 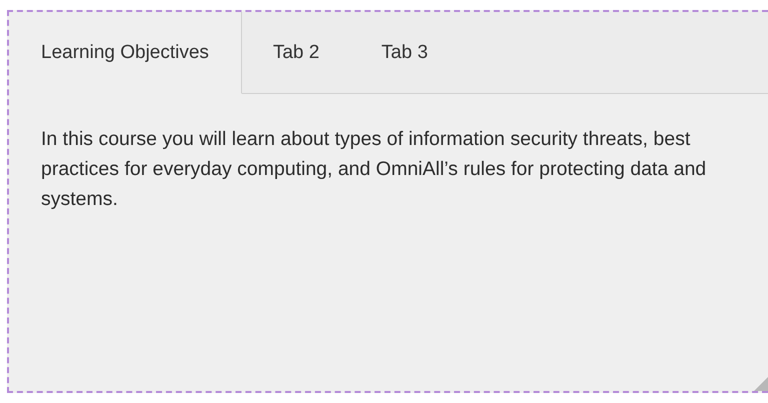 I want to click on resize-grip-icon, so click(x=761, y=384).